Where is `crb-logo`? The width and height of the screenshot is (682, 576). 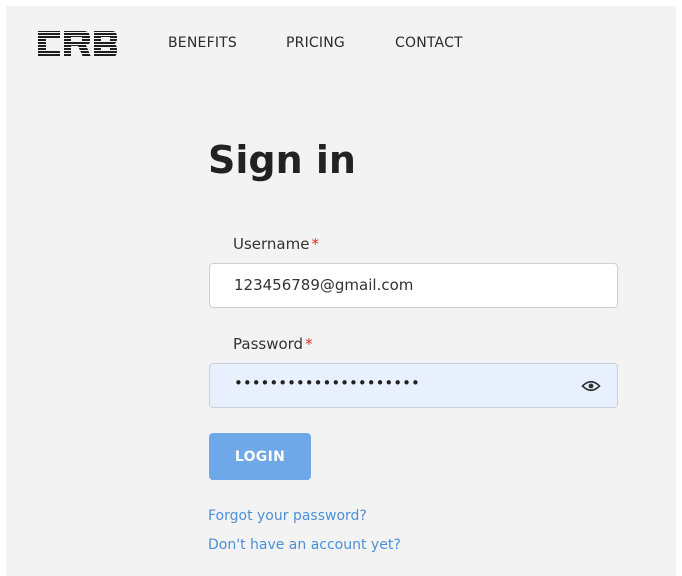
crb-logo is located at coordinates (77, 44).